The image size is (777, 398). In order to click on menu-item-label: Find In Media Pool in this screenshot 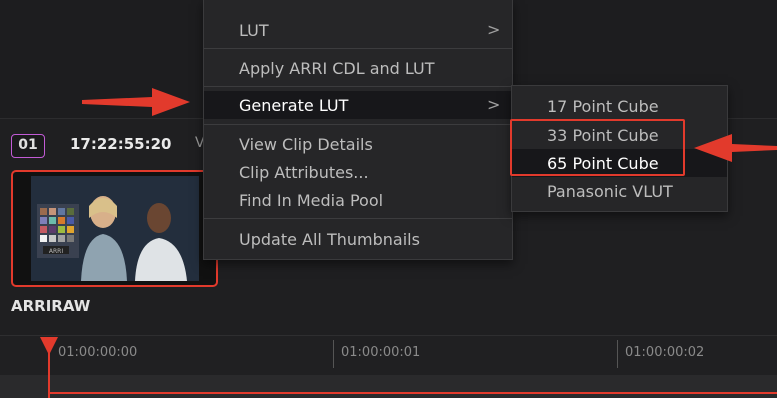, I will do `click(311, 200)`.